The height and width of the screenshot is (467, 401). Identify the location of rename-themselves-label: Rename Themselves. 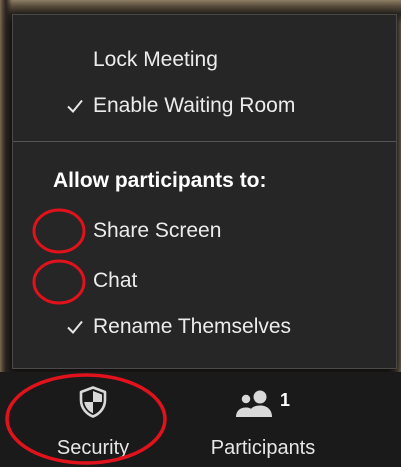
(192, 326).